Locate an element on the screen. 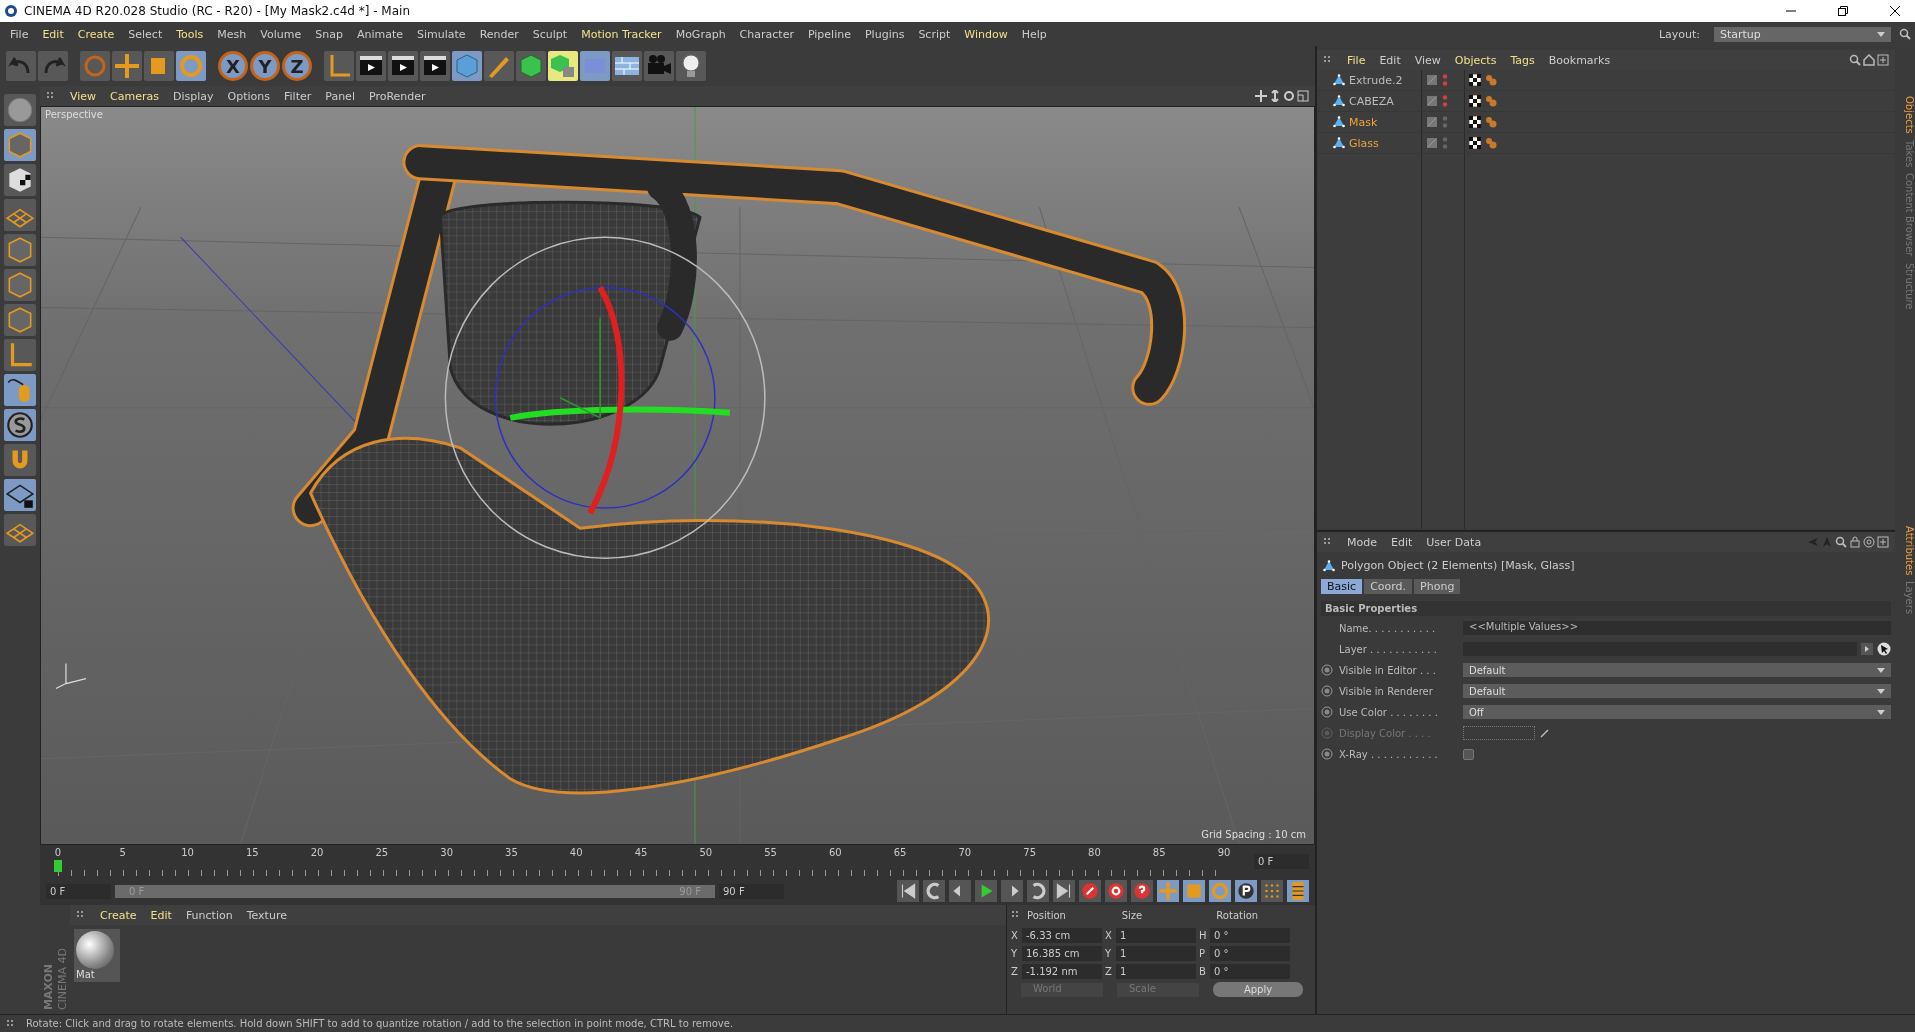 This screenshot has width=1915, height=1032. menu-item: Plugins is located at coordinates (885, 34).